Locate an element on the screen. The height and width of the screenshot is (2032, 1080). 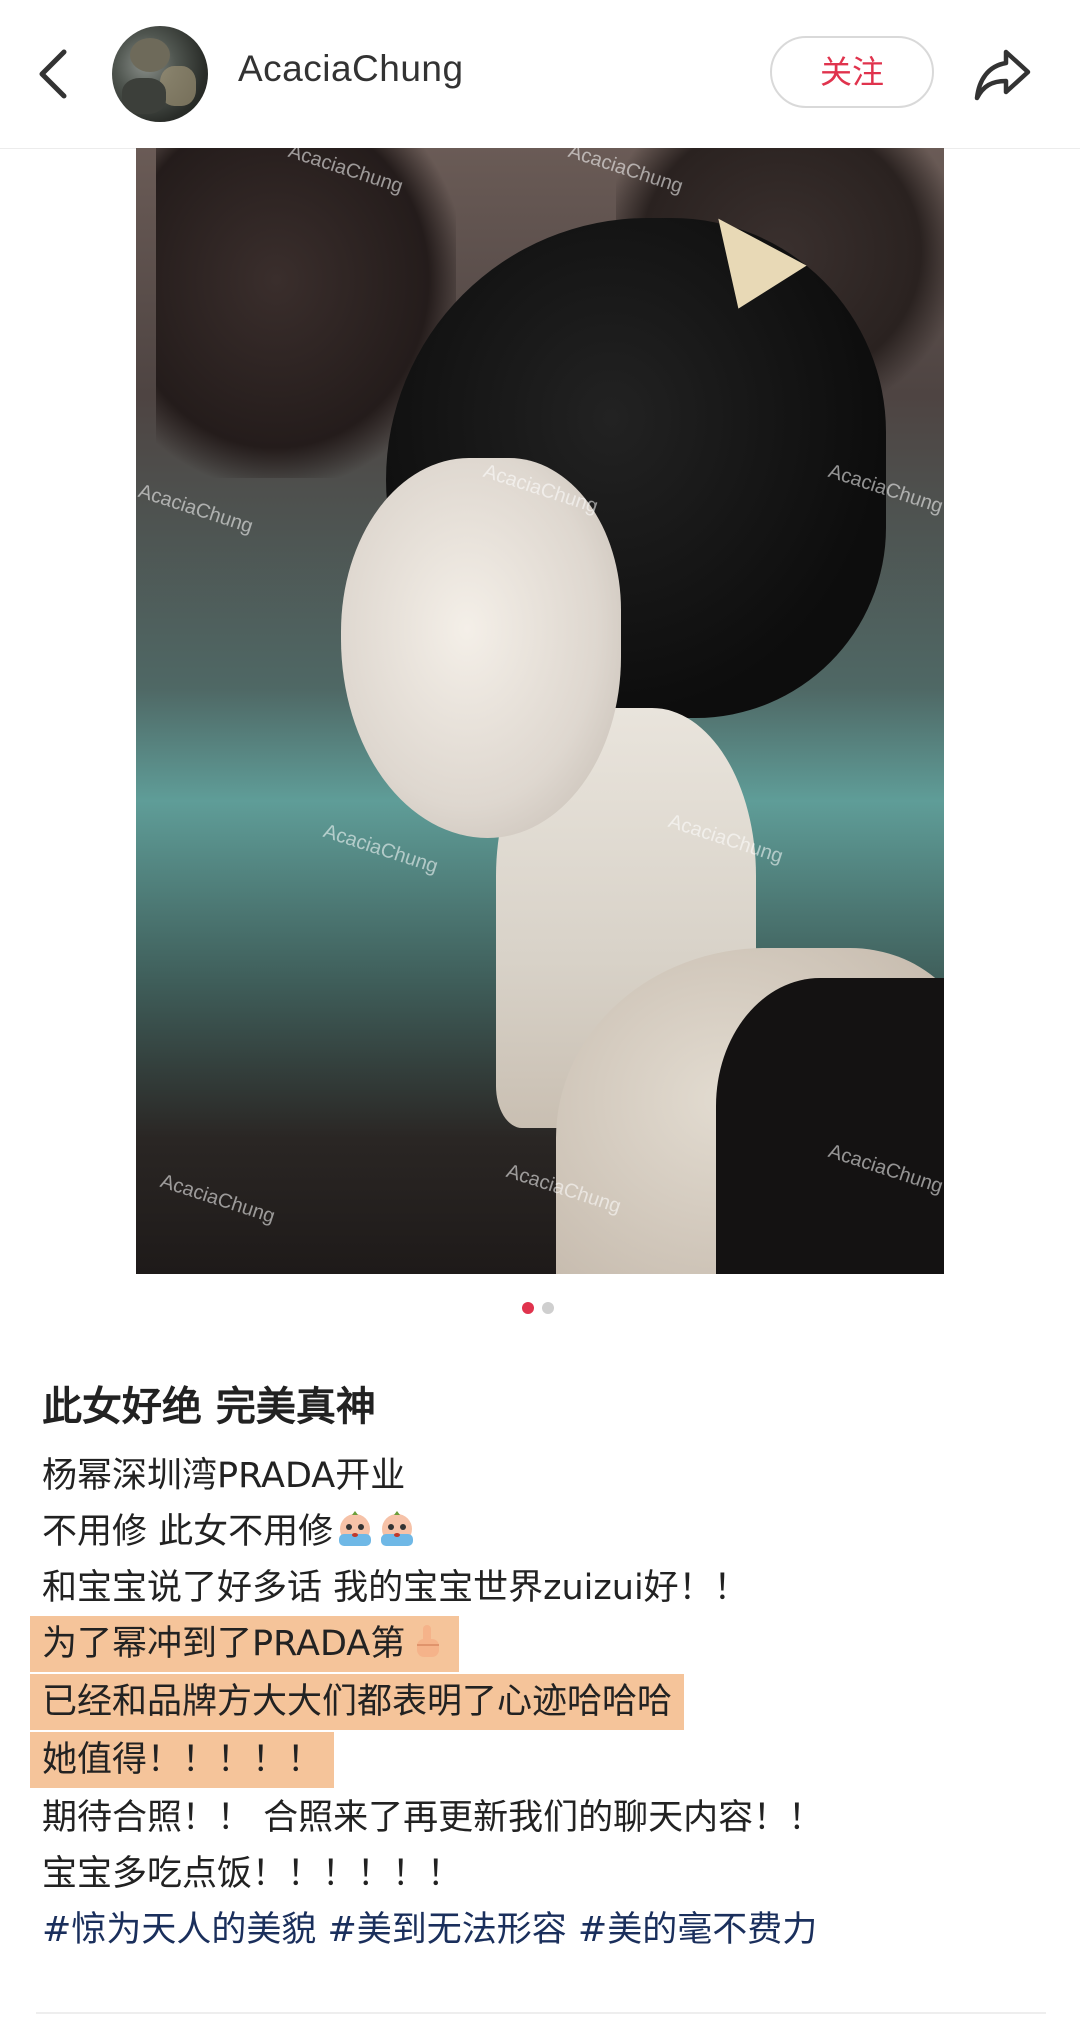
username: AcaciaChung is located at coordinates (351, 69).